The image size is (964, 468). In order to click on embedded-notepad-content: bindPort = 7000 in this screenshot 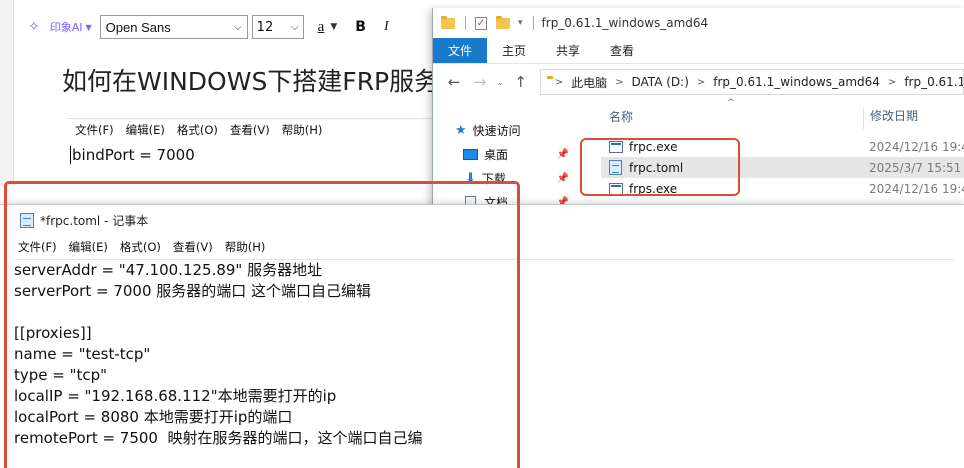, I will do `click(132, 155)`.